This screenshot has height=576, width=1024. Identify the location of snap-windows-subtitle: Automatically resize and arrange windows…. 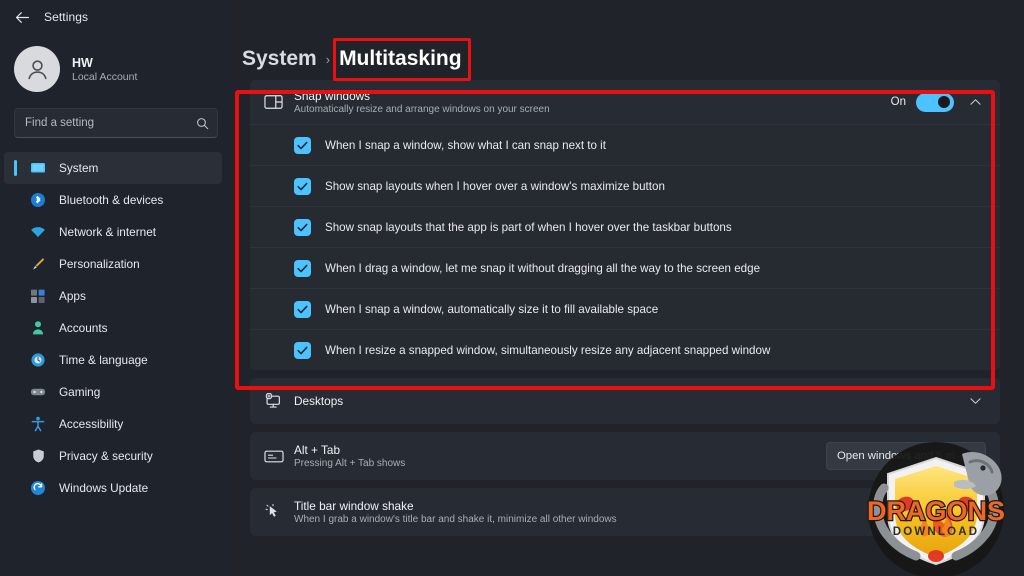
(422, 109).